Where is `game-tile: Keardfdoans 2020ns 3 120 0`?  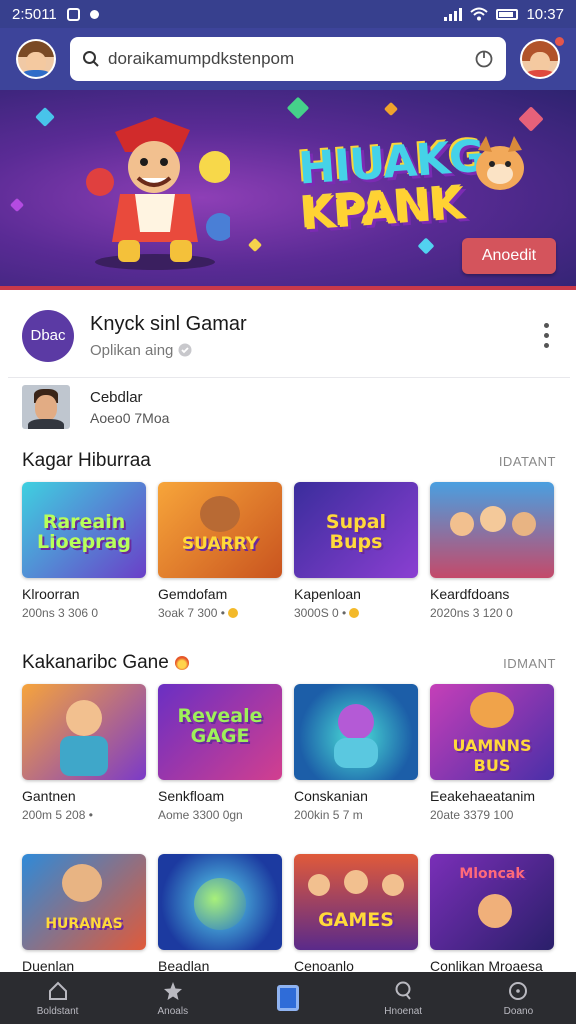
game-tile: Keardfdoans 2020ns 3 120 0 is located at coordinates (492, 551).